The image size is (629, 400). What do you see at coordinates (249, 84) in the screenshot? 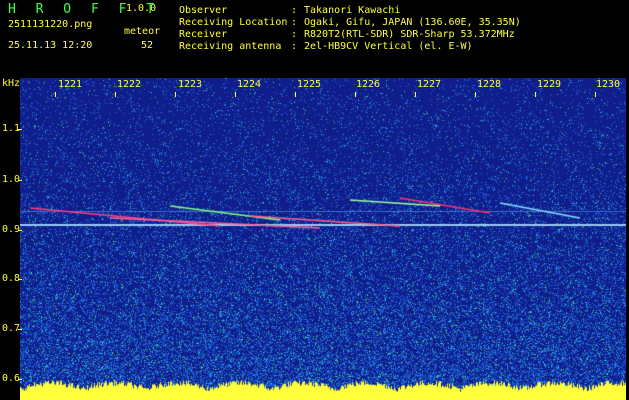
I see `x-tick-1224: 1224` at bounding box center [249, 84].